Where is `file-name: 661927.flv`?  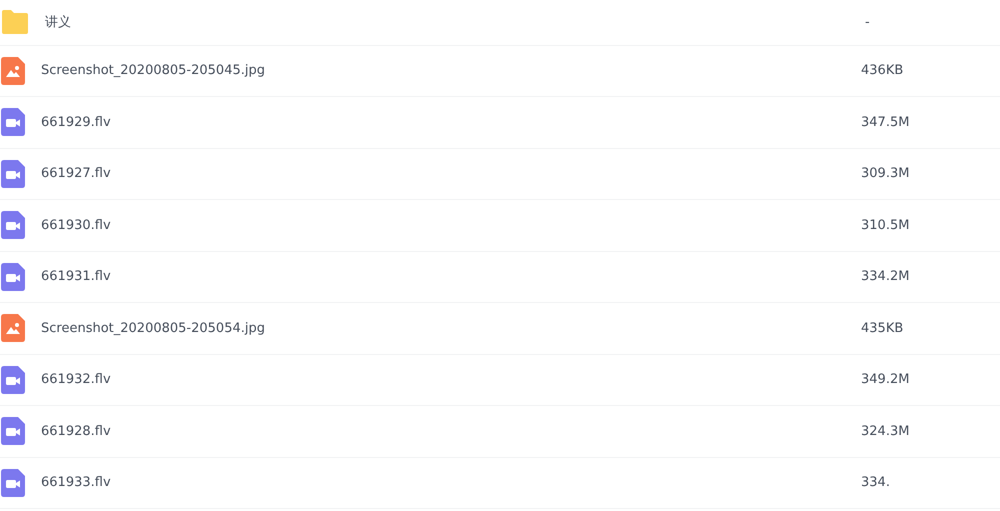
file-name: 661927.flv is located at coordinates (451, 174).